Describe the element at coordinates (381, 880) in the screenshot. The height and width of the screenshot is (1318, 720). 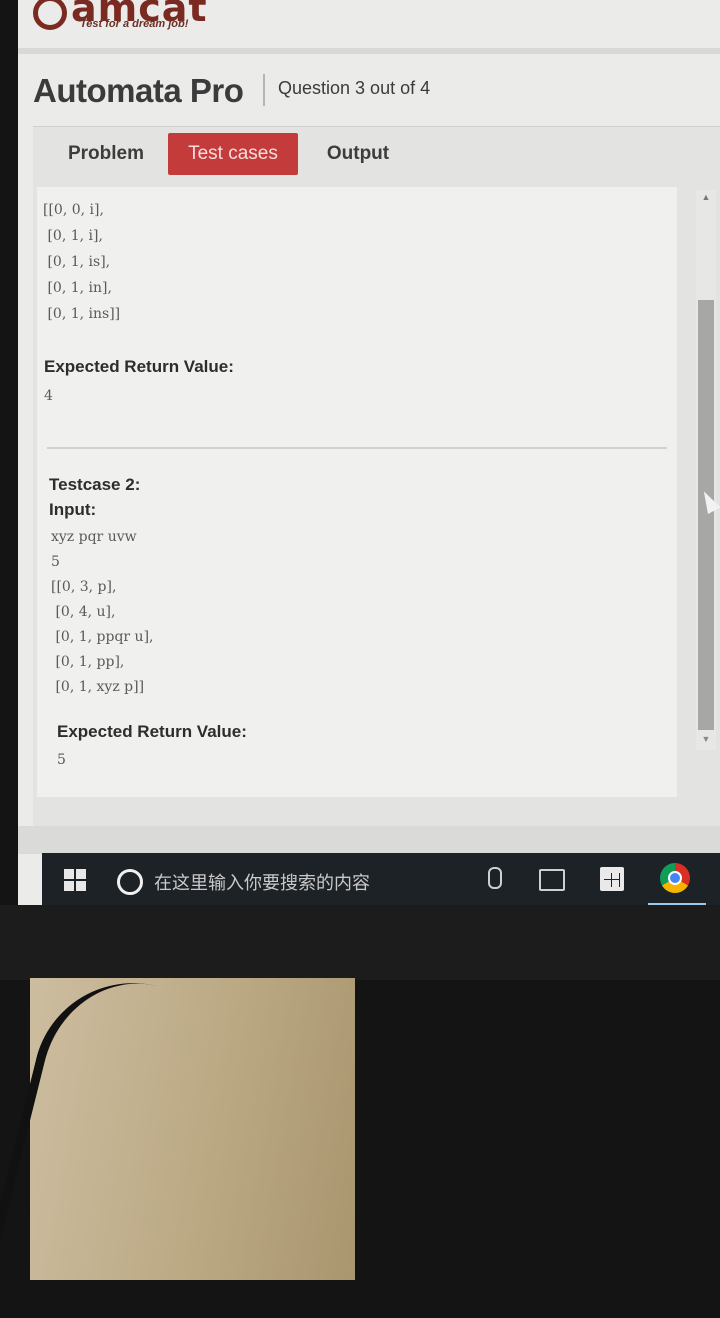
I see `windows-taskbar: 在这里输入你要搜索的内容` at that location.